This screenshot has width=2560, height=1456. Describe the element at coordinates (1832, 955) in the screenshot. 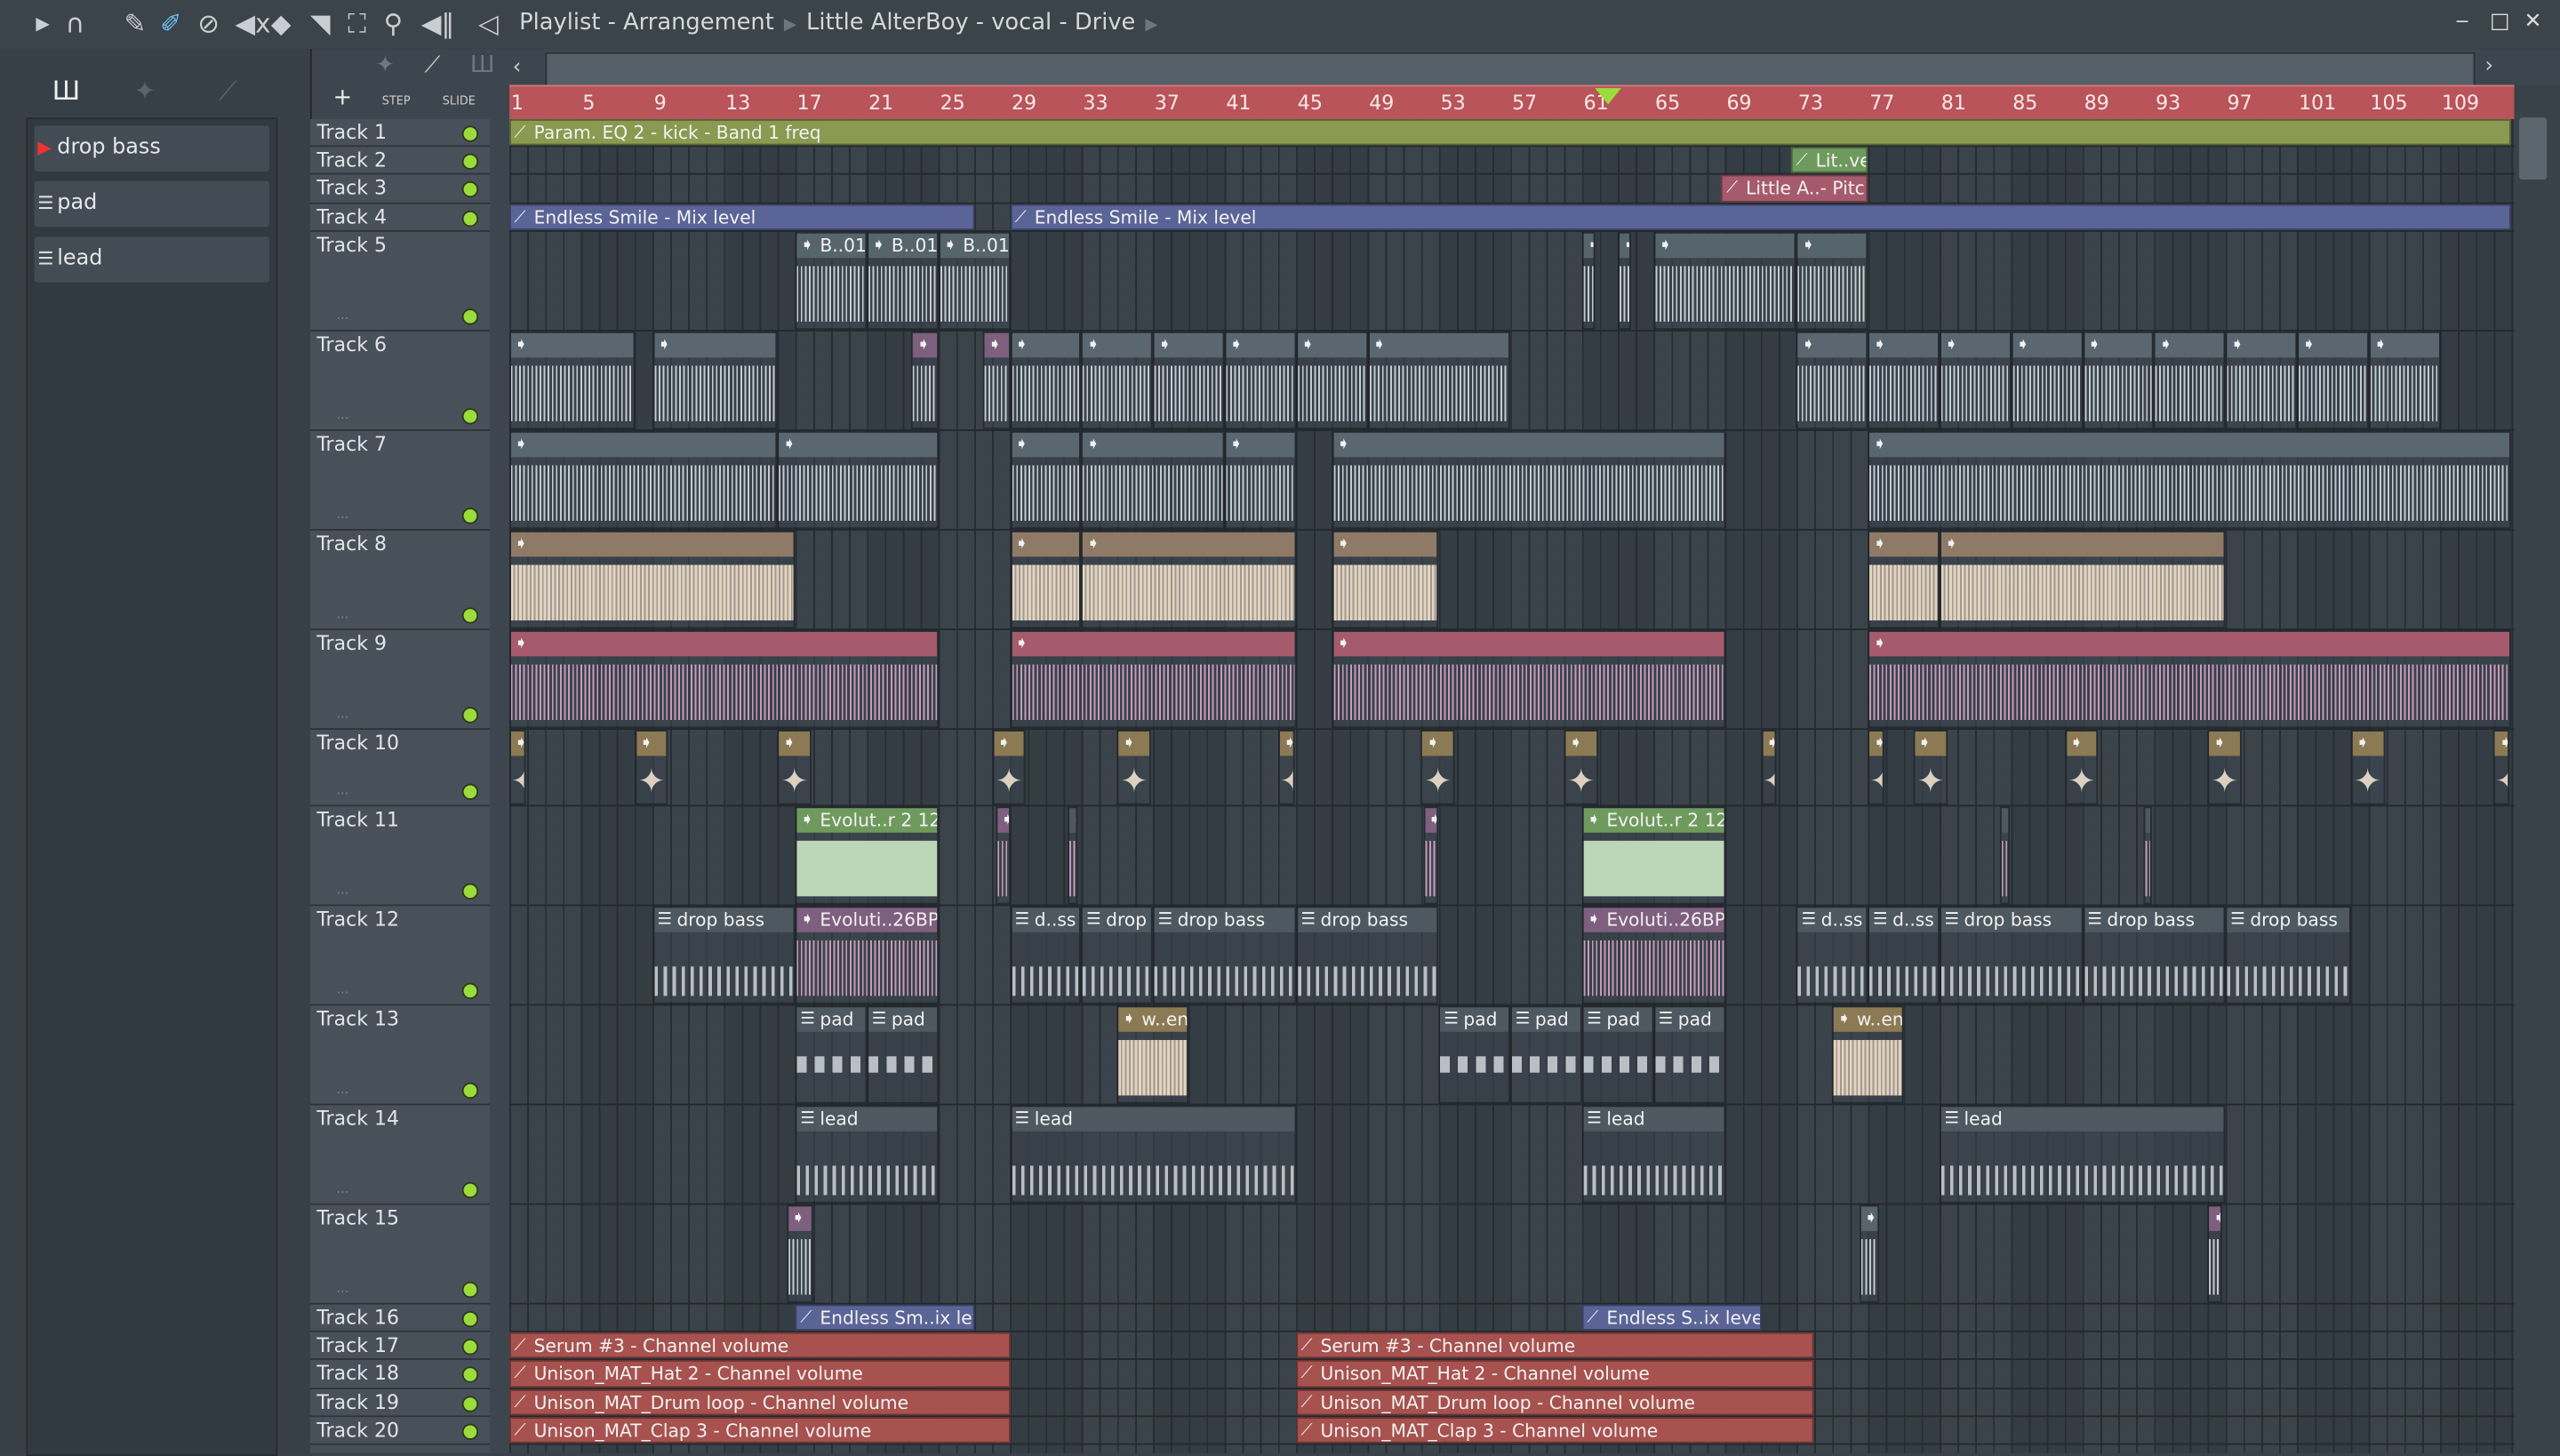

I see `pattern-clip: ☰ d..ss` at that location.